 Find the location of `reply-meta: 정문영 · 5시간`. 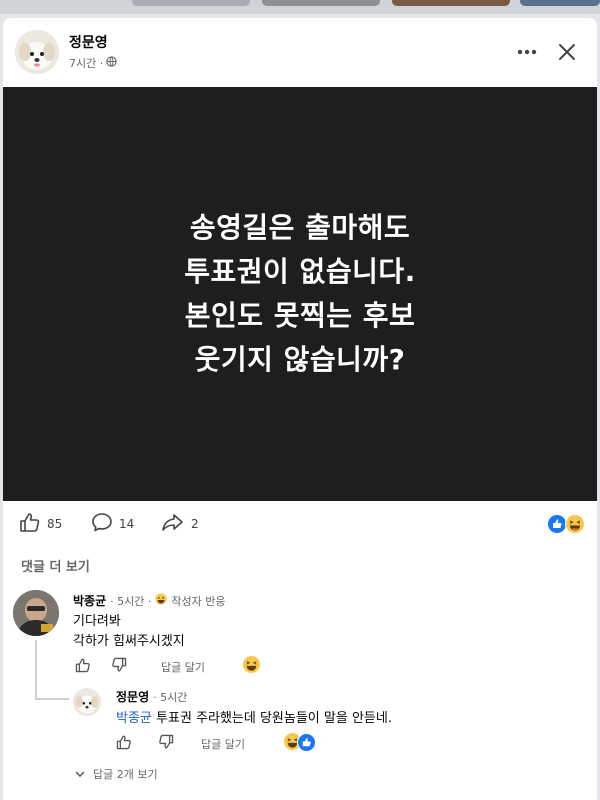

reply-meta: 정문영 · 5시간 is located at coordinates (151, 696).